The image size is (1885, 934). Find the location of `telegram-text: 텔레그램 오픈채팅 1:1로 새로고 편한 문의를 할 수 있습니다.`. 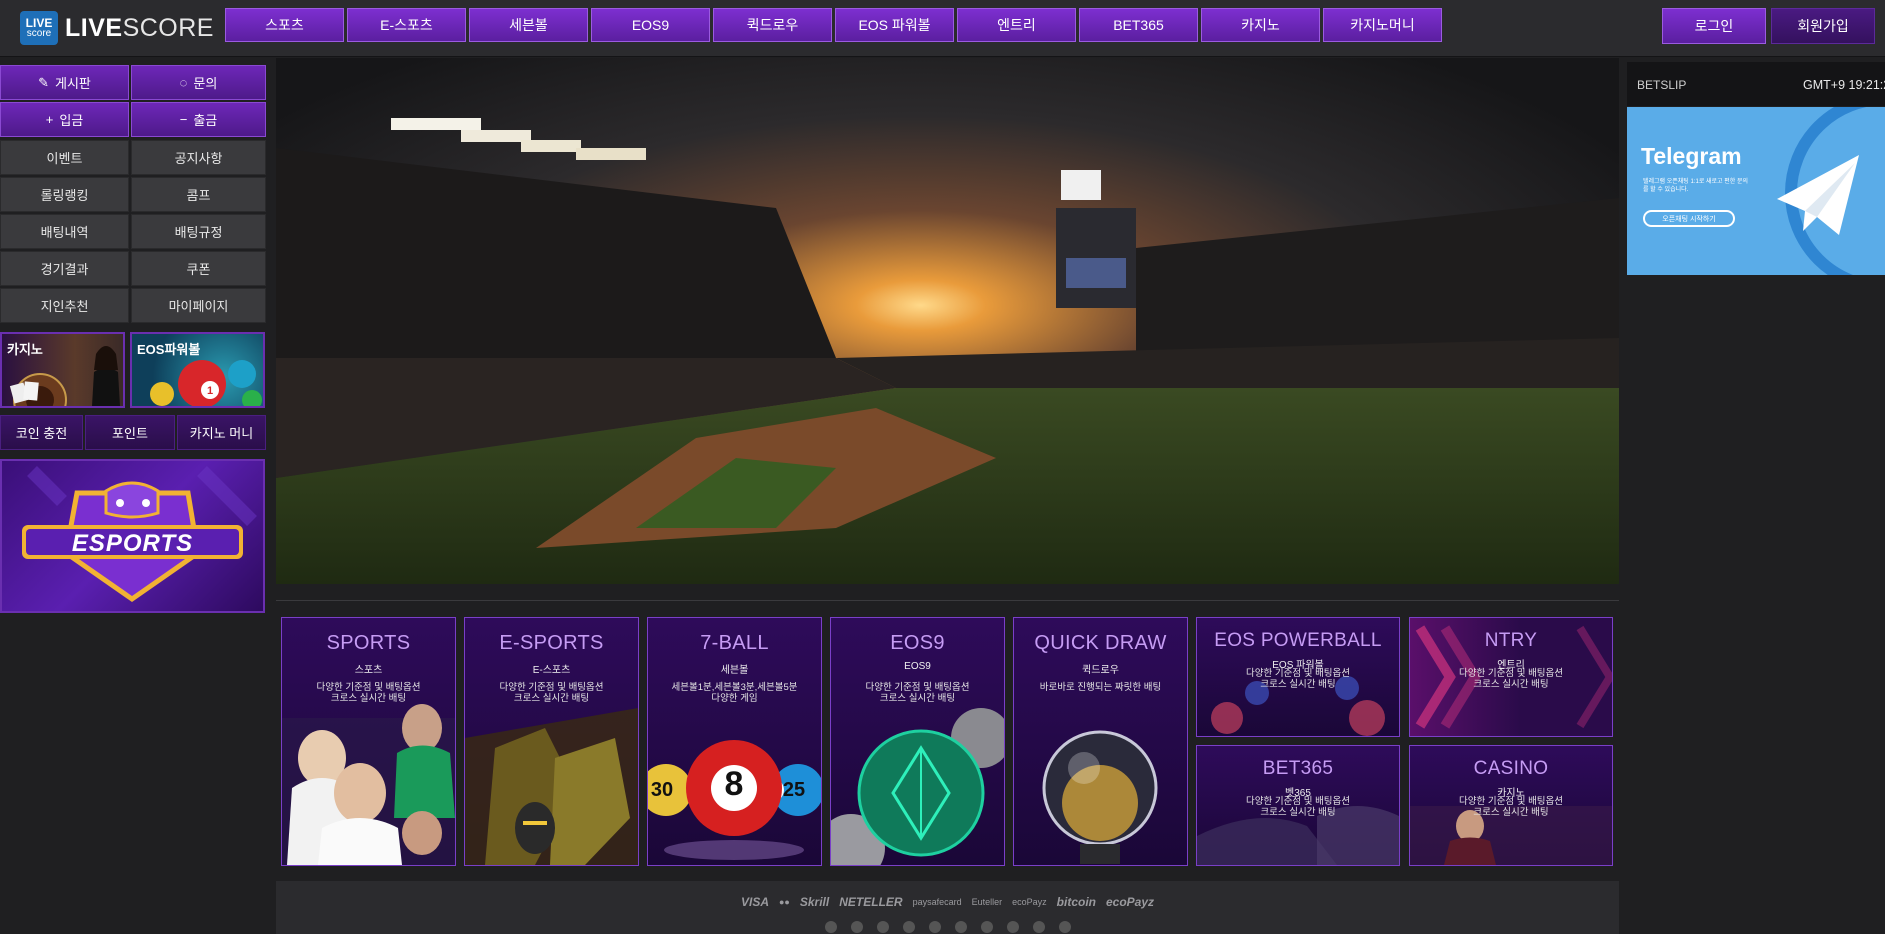

telegram-text: 텔레그램 오픈채팅 1:1로 새로고 편한 문의를 할 수 있습니다. is located at coordinates (1695, 186).